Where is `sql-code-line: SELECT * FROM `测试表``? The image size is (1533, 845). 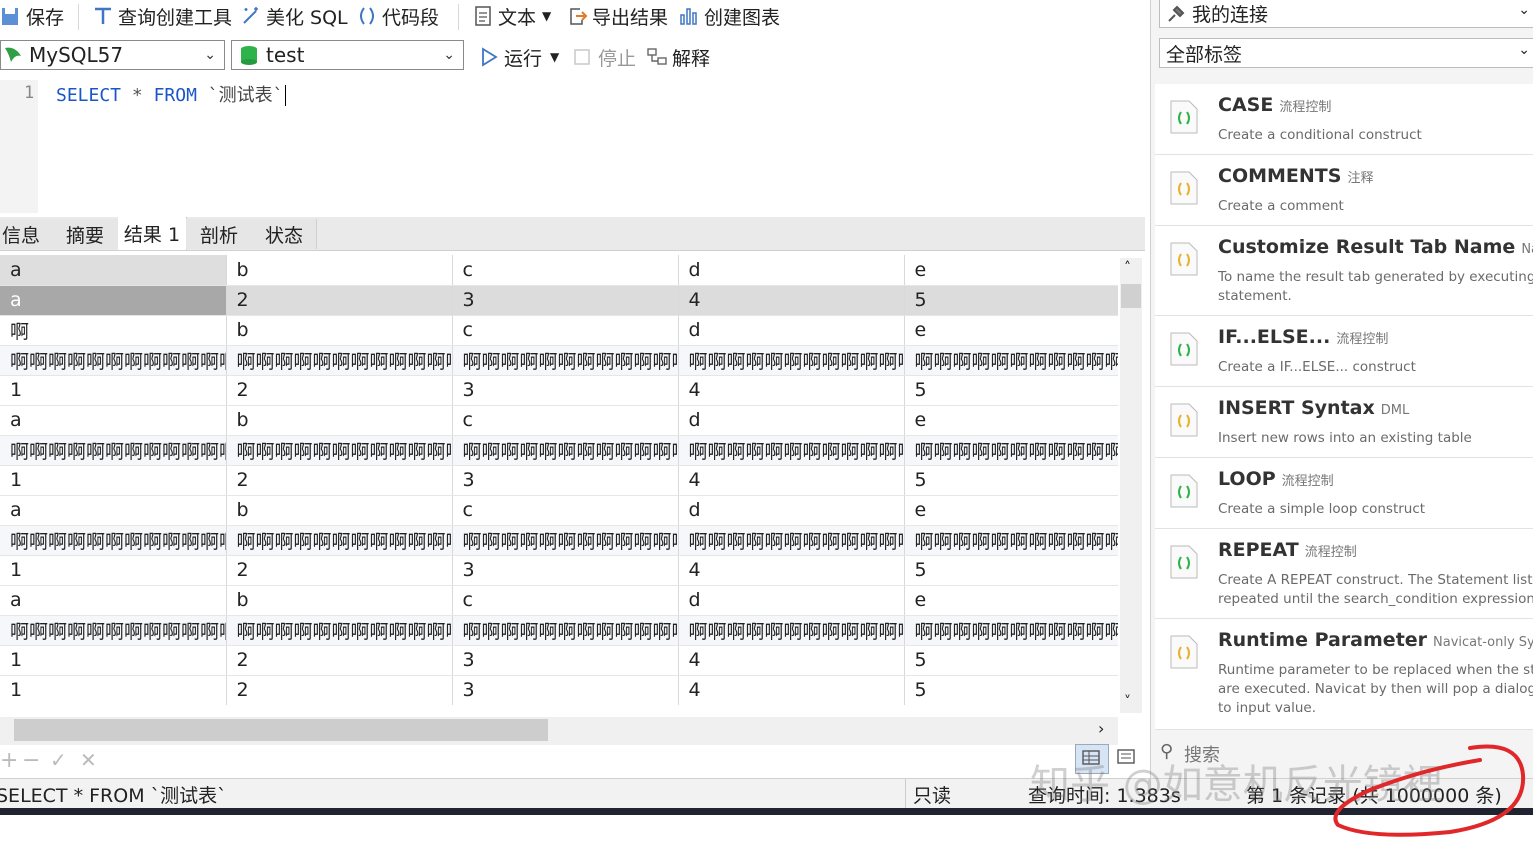
sql-code-line: SELECT * FROM `测试表` is located at coordinates (177, 94).